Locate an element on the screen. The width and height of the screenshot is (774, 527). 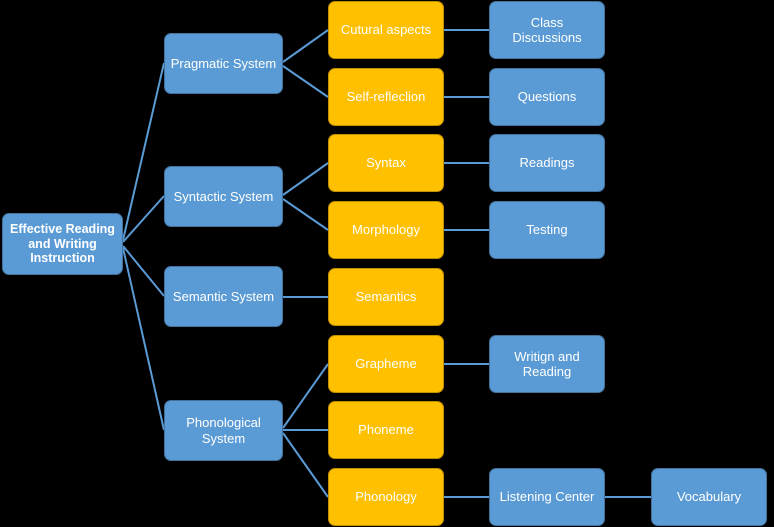
connector-root-to-syntactic is located at coordinates (143, 219).